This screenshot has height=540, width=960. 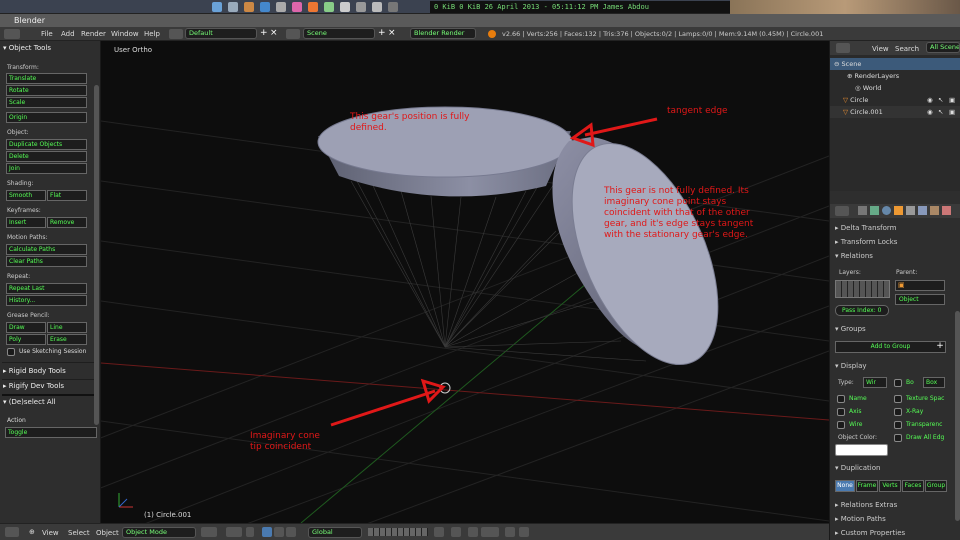 What do you see at coordinates (382, 33) in the screenshot?
I see `add-scene-icon: +` at bounding box center [382, 33].